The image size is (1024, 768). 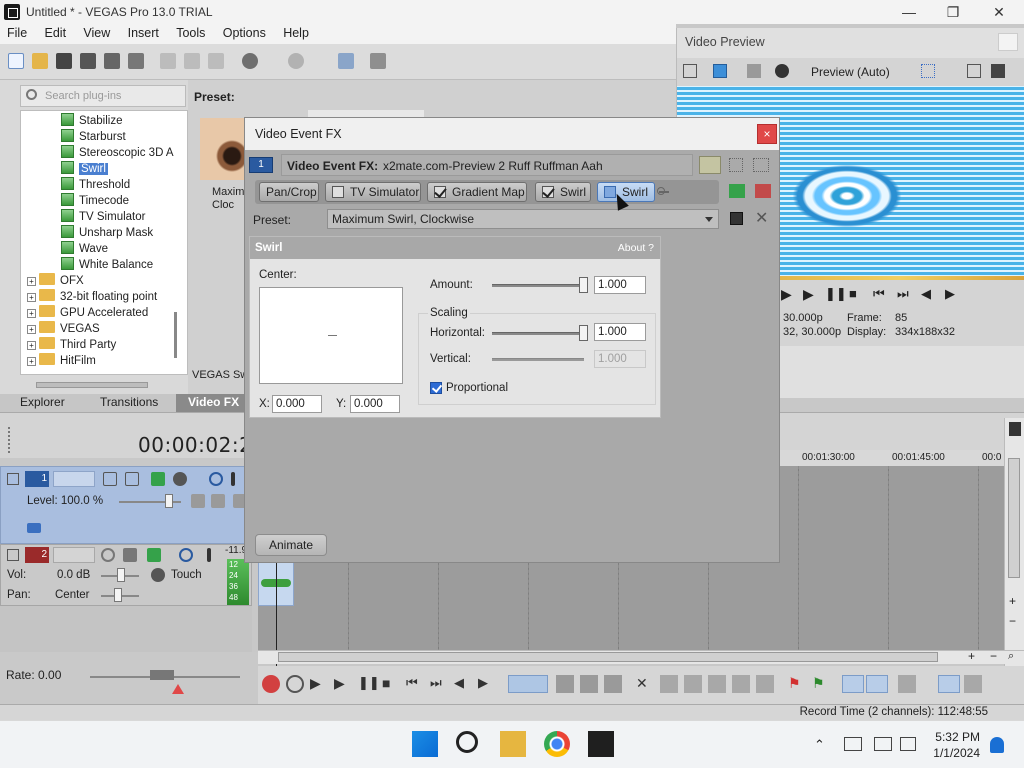 I want to click on notification-bell-icon, so click(x=997, y=745).